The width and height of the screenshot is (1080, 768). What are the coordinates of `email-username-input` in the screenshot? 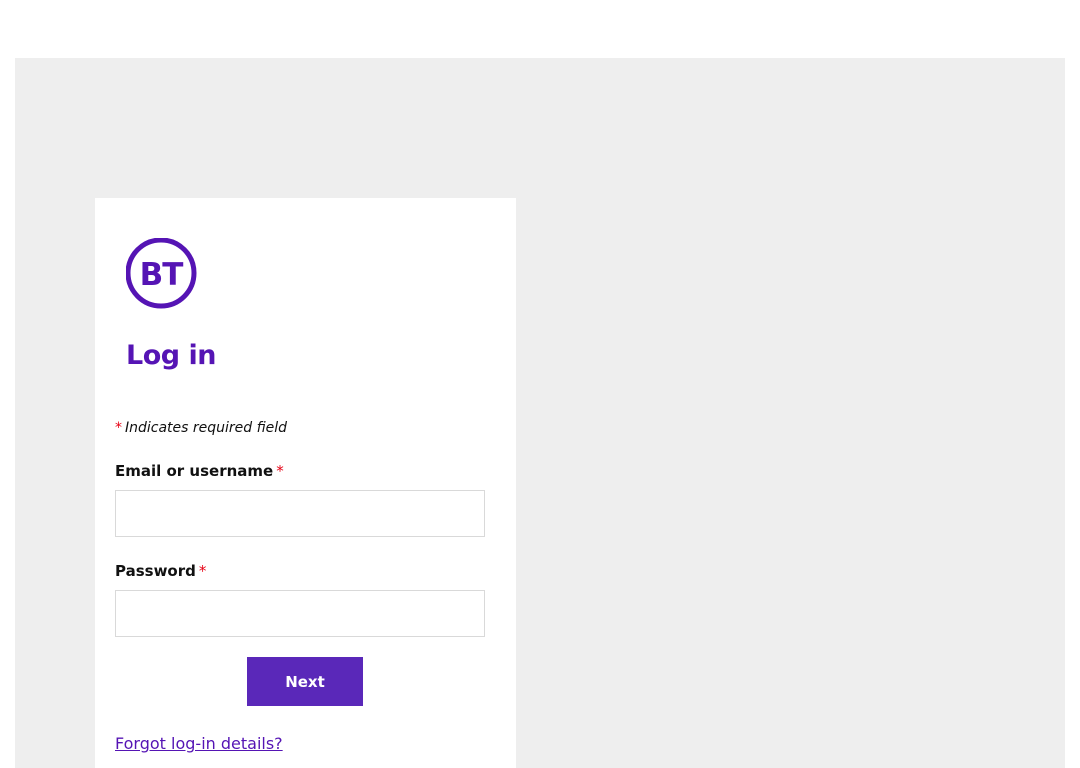 It's located at (300, 513).